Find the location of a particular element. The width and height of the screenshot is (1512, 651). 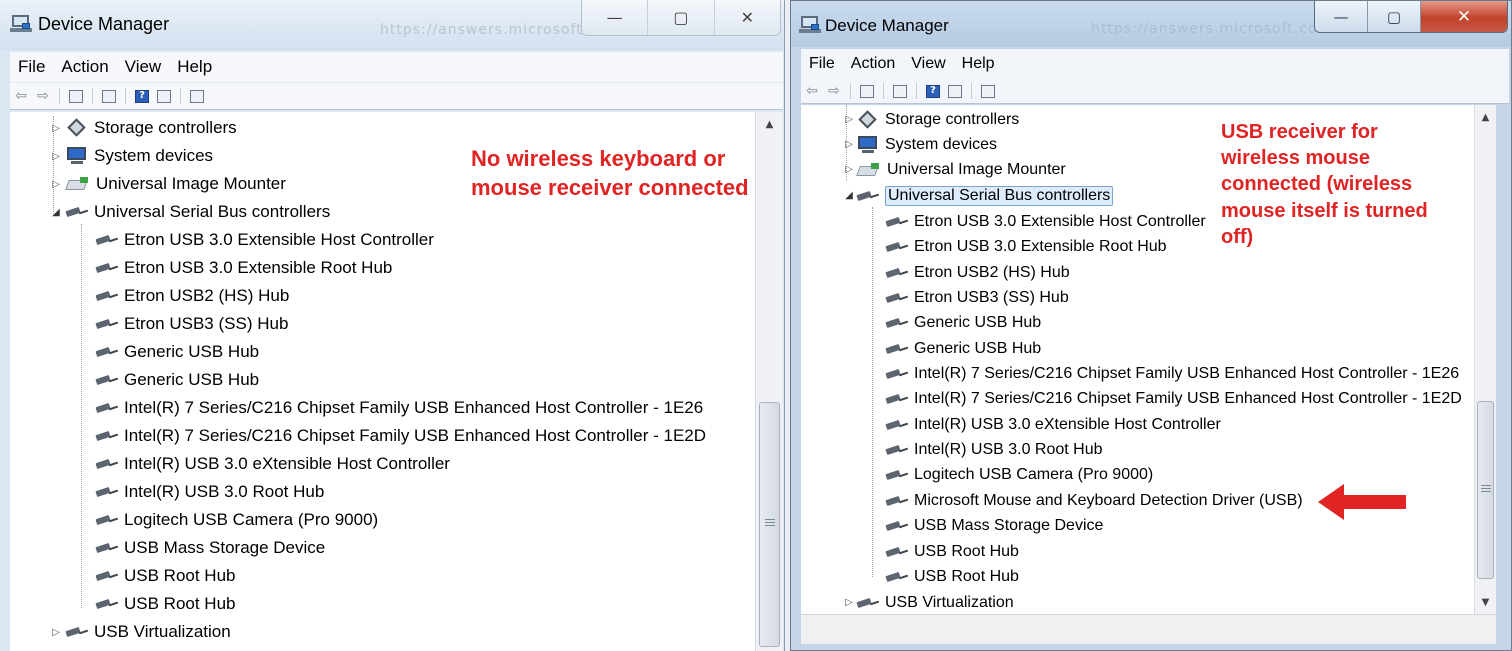

device-label: Etron USB 3.0 Extensible Host Controller is located at coordinates (1060, 221).